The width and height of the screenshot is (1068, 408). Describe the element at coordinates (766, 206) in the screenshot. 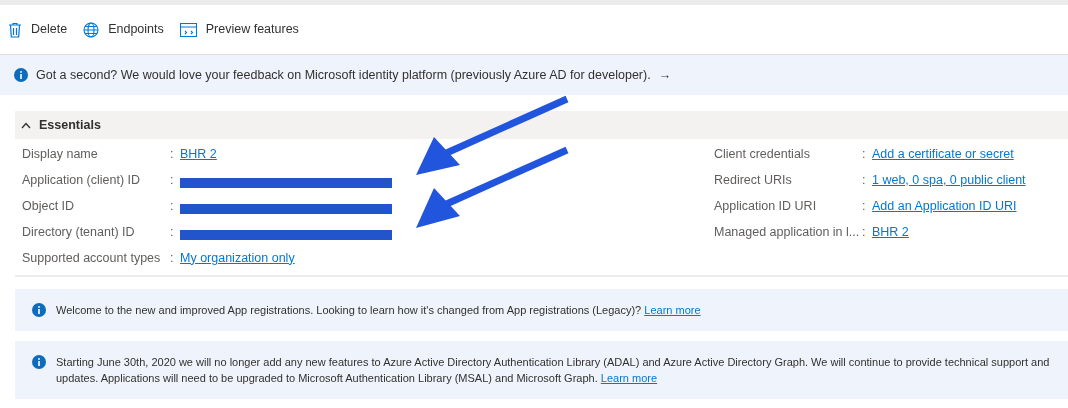

I see `field-label: Application ID URI` at that location.